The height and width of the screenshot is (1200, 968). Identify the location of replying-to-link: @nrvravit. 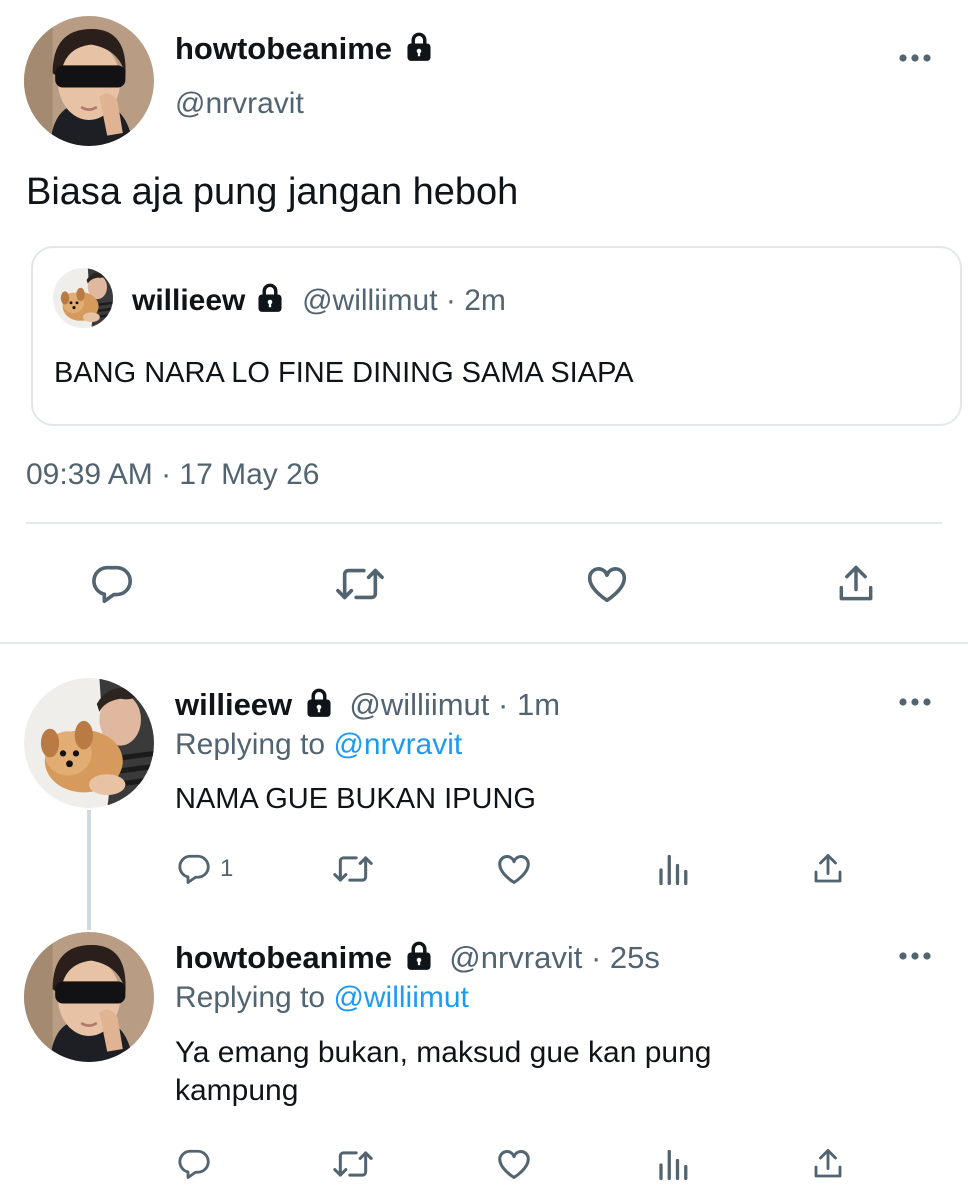
(397, 744).